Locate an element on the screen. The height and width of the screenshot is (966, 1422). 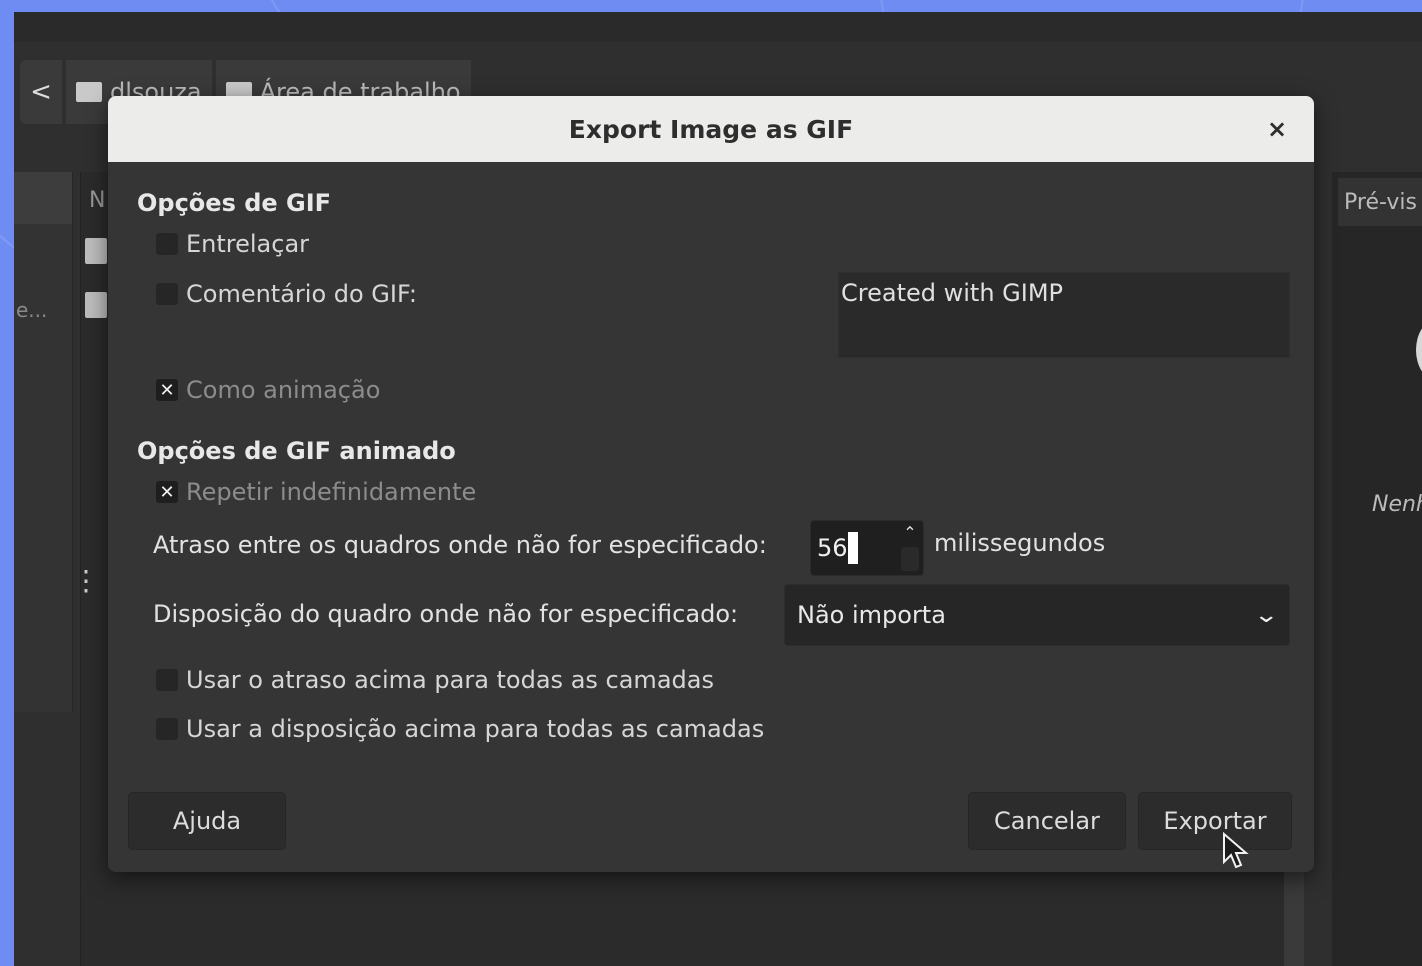
help-button: Ajuda is located at coordinates (207, 821).